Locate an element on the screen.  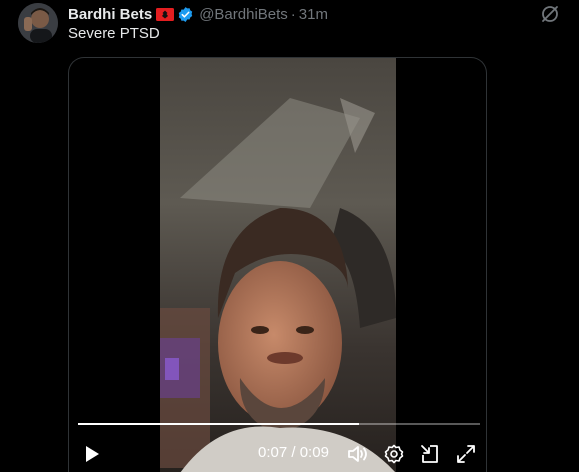
pip-icon is located at coordinates (430, 454).